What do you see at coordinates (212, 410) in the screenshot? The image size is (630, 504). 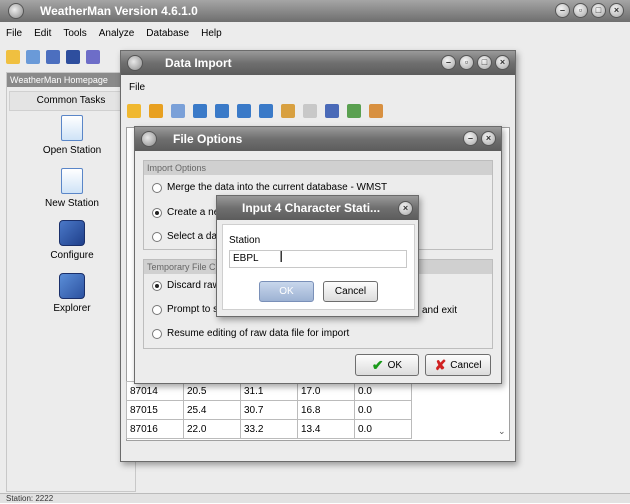 I see `table-cell: 25.4` at bounding box center [212, 410].